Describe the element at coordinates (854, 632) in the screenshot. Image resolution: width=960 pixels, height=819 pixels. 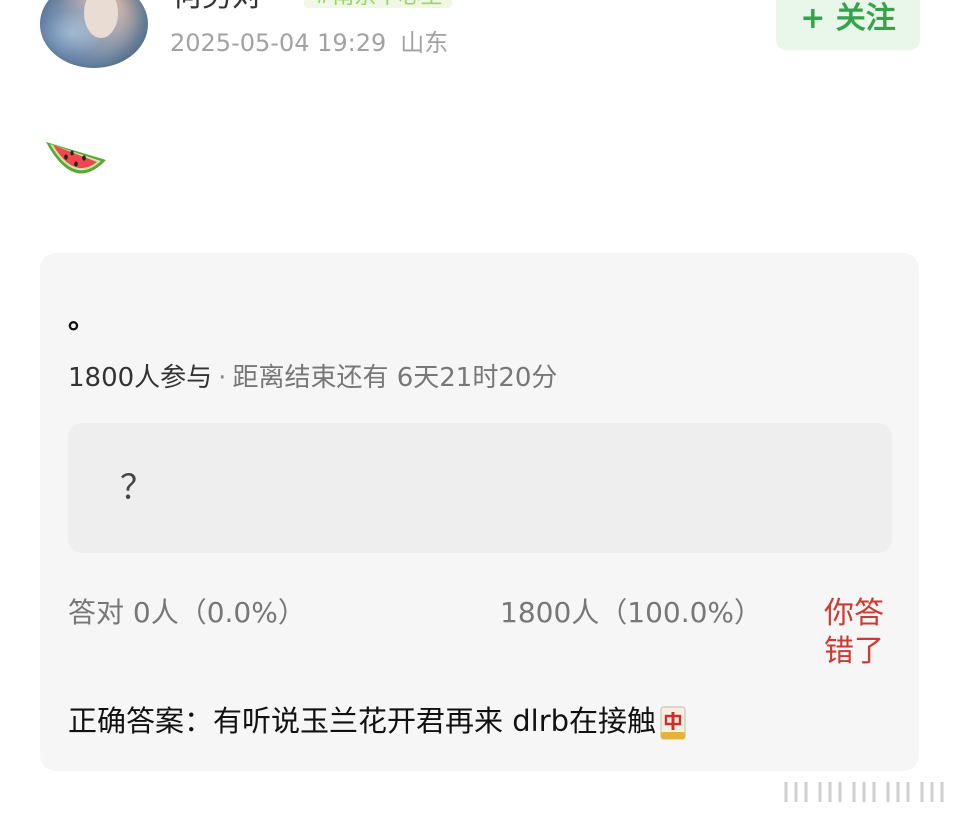
I see `result-status: 你答错了` at that location.